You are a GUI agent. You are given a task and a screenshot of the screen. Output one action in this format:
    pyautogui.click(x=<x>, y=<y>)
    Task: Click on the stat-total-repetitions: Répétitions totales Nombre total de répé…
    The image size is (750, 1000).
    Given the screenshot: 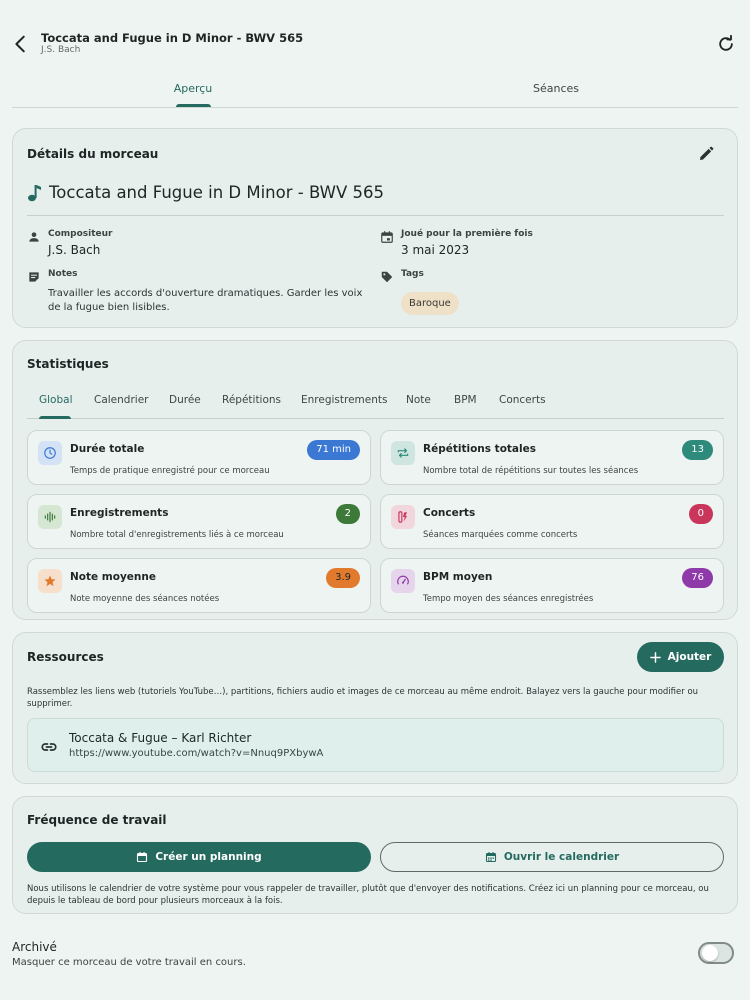 What is the action you would take?
    pyautogui.click(x=552, y=457)
    